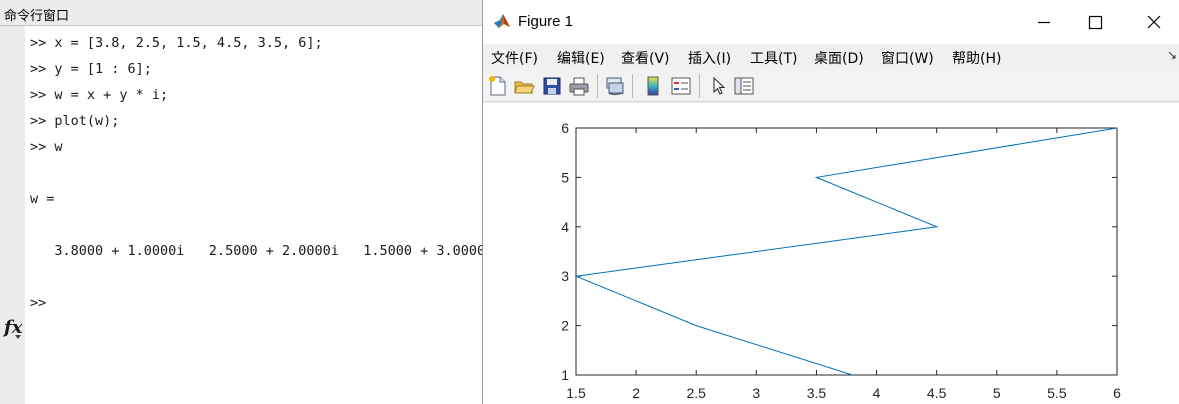 This screenshot has width=1179, height=404. What do you see at coordinates (1117, 393) in the screenshot?
I see `x-tick-label: 6` at bounding box center [1117, 393].